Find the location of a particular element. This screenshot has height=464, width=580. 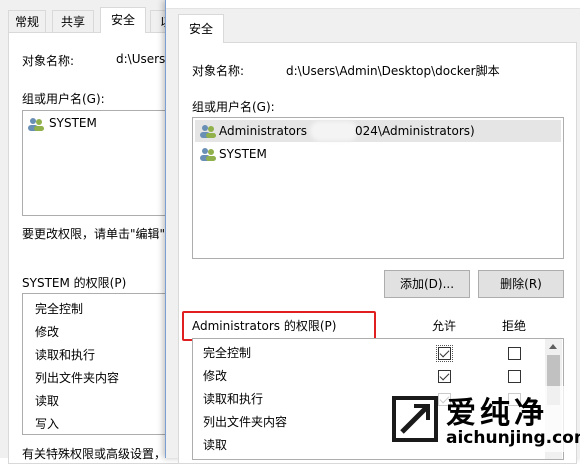

user-name: SYSTEM is located at coordinates (243, 154).